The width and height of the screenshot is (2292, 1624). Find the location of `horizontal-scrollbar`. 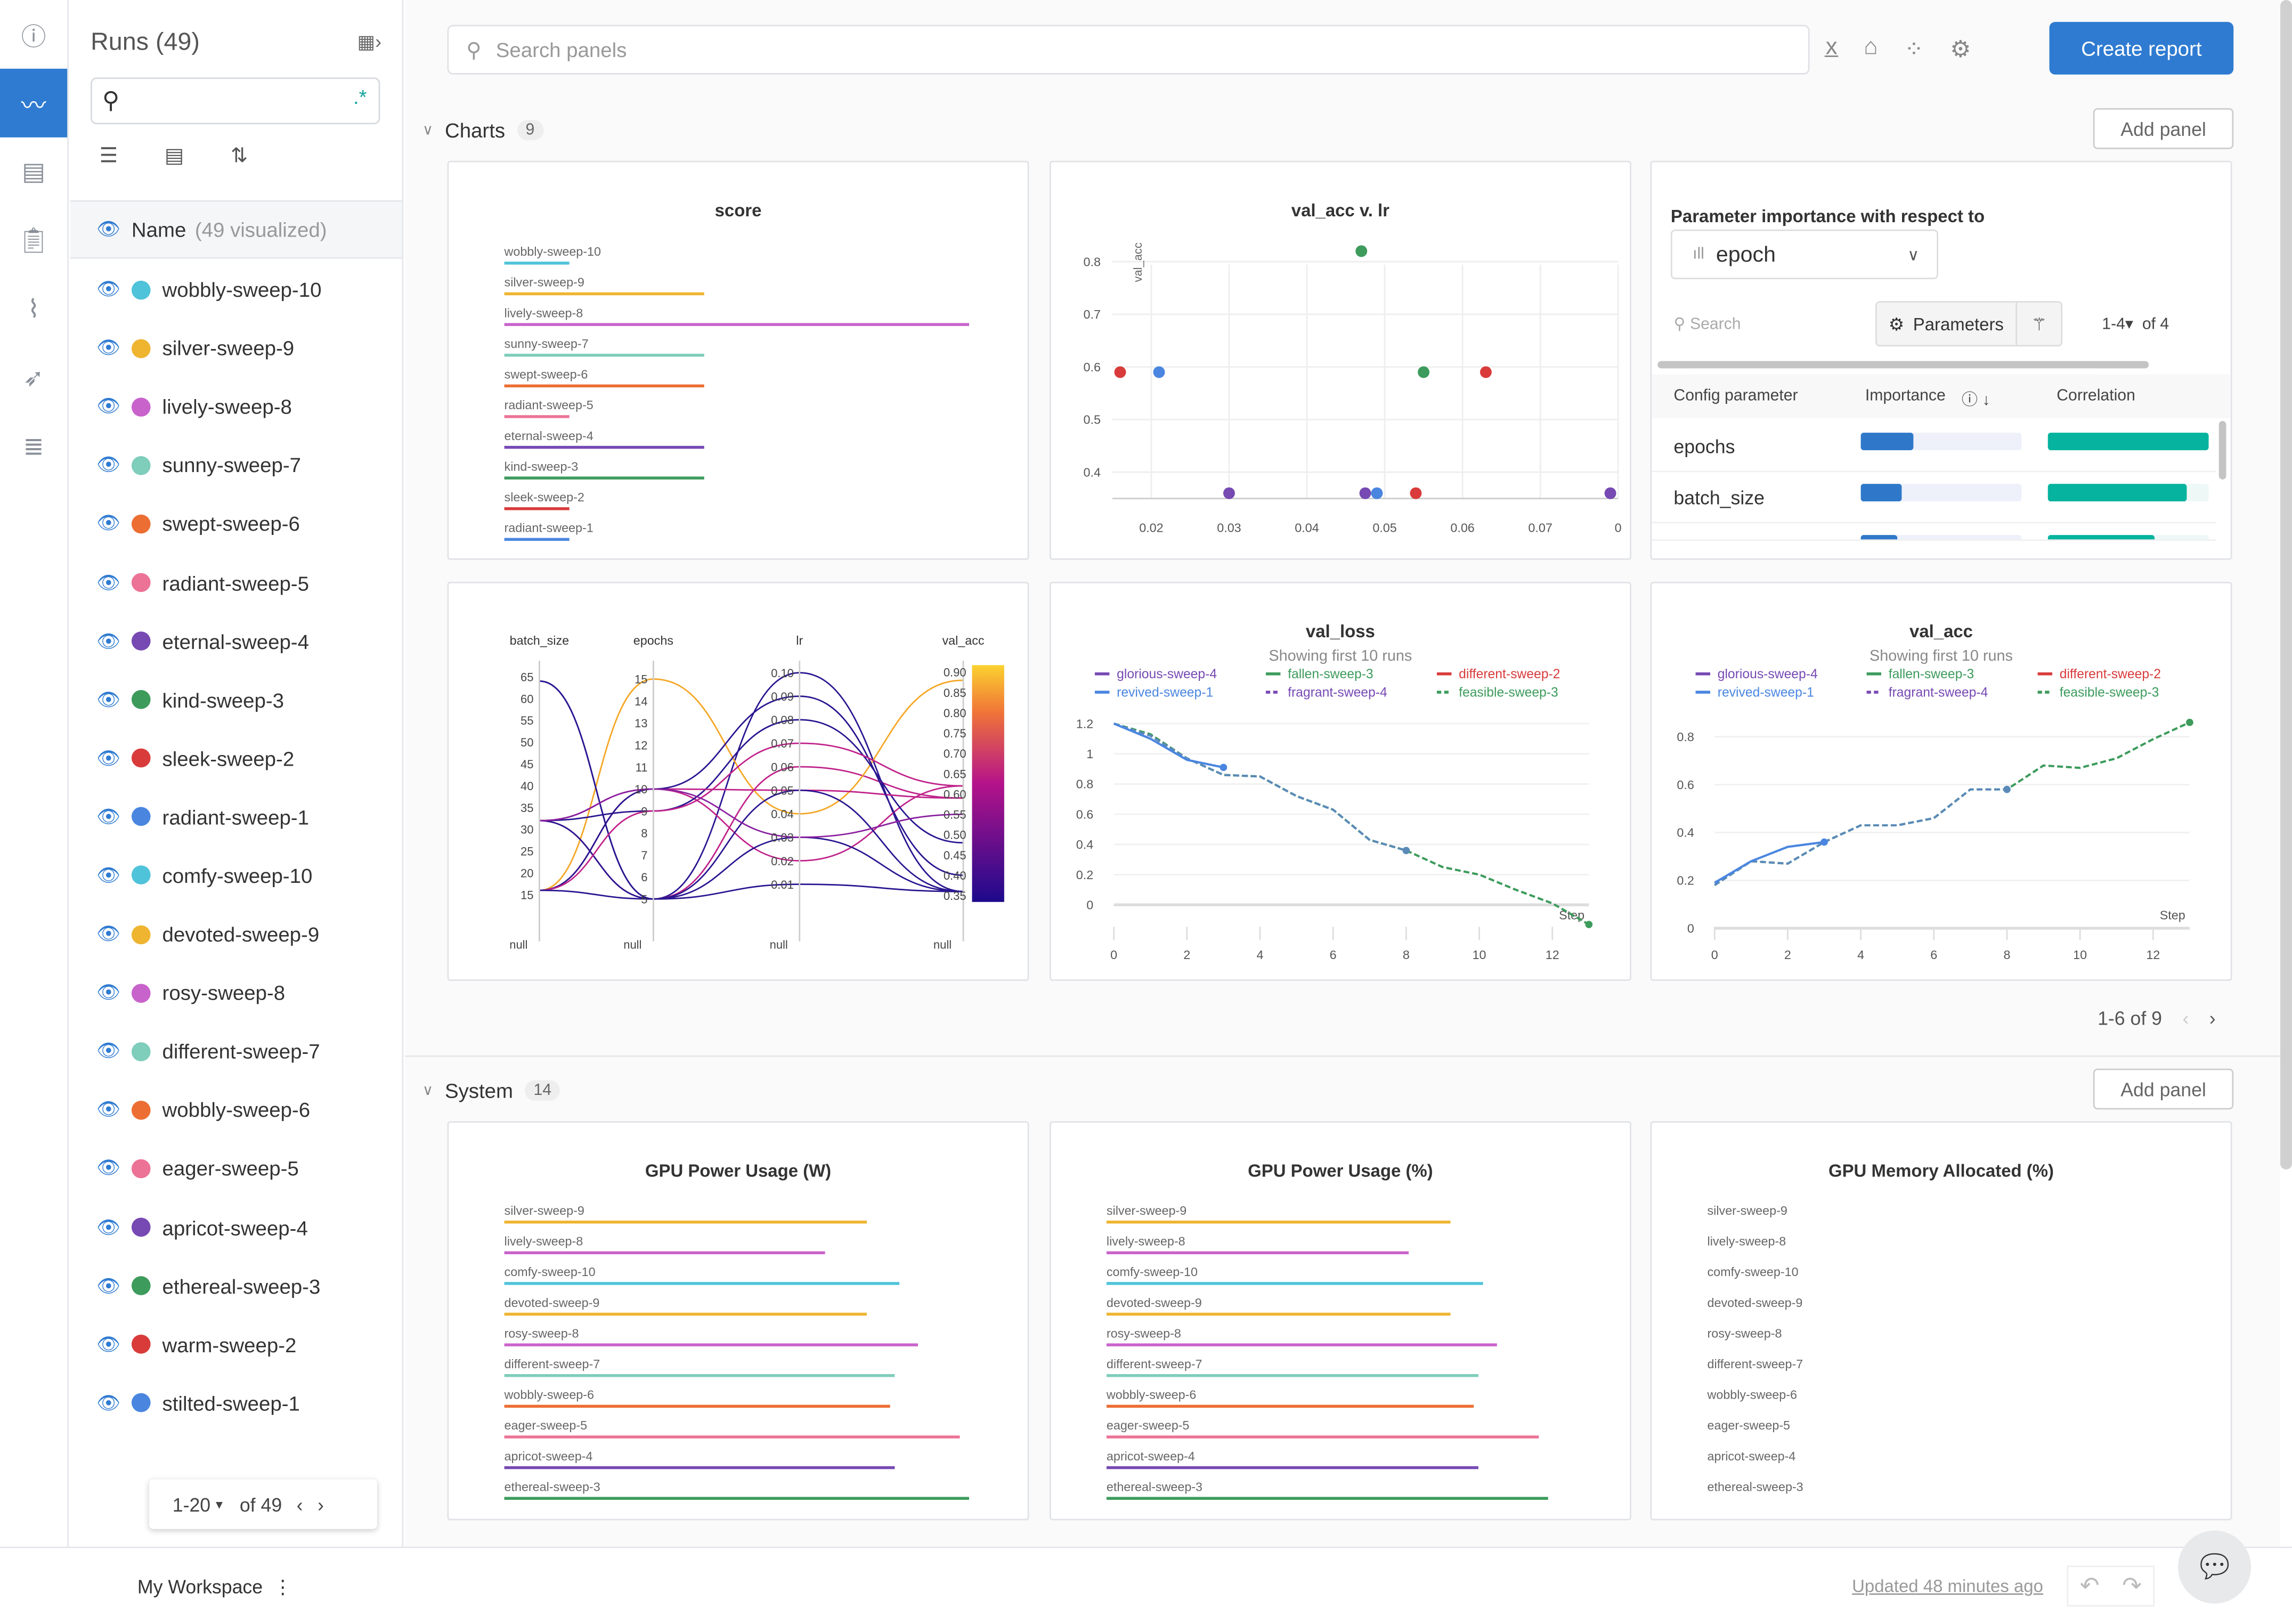

horizontal-scrollbar is located at coordinates (1903, 365).